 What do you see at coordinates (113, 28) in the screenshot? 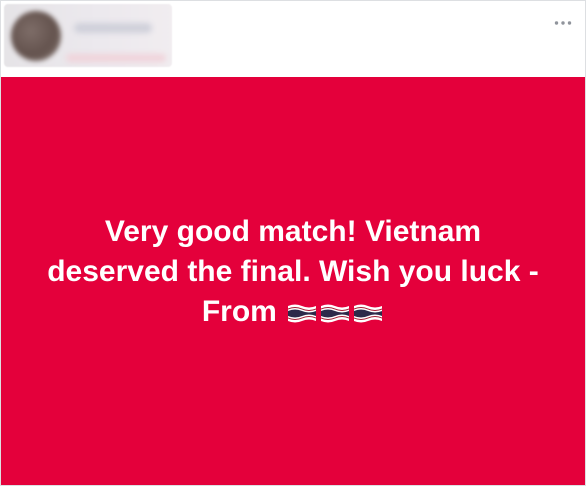
I see `author-name` at bounding box center [113, 28].